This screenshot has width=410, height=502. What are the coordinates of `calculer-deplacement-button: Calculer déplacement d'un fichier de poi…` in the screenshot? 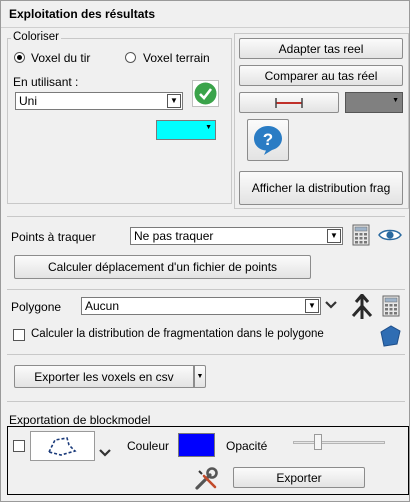 It's located at (162, 267).